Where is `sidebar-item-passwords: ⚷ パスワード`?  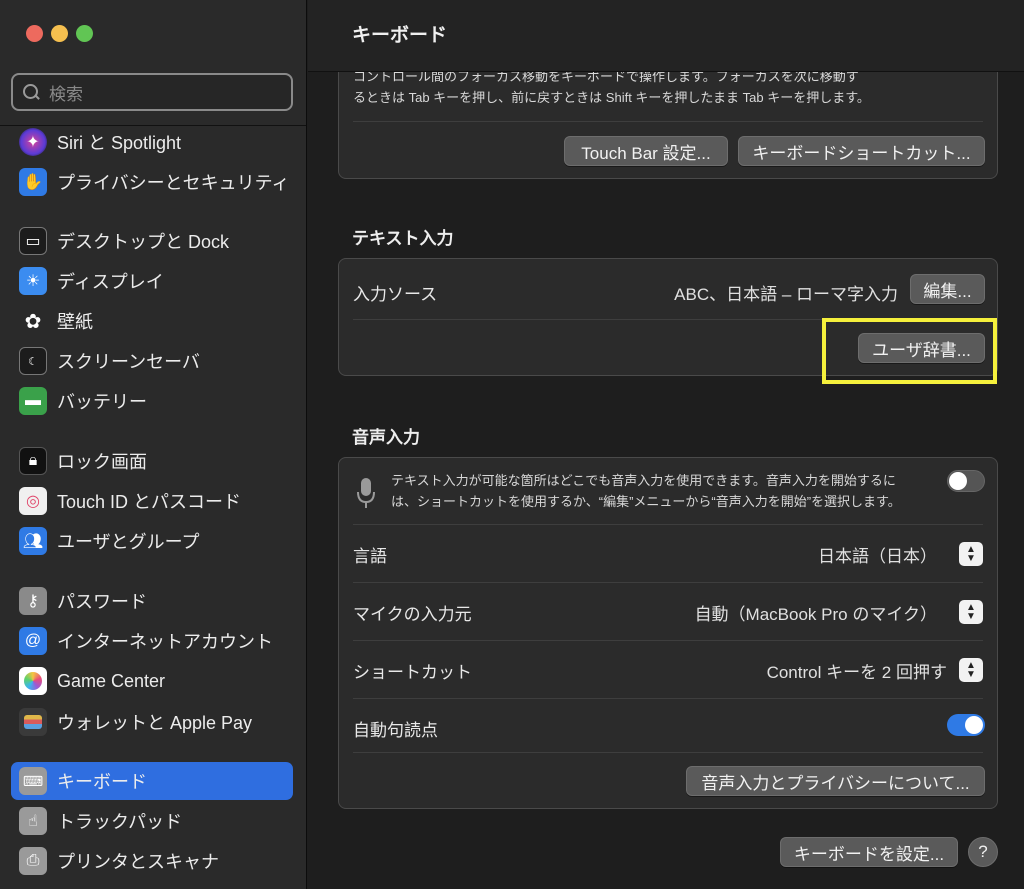
sidebar-item-passwords: ⚷ パスワード is located at coordinates (152, 601).